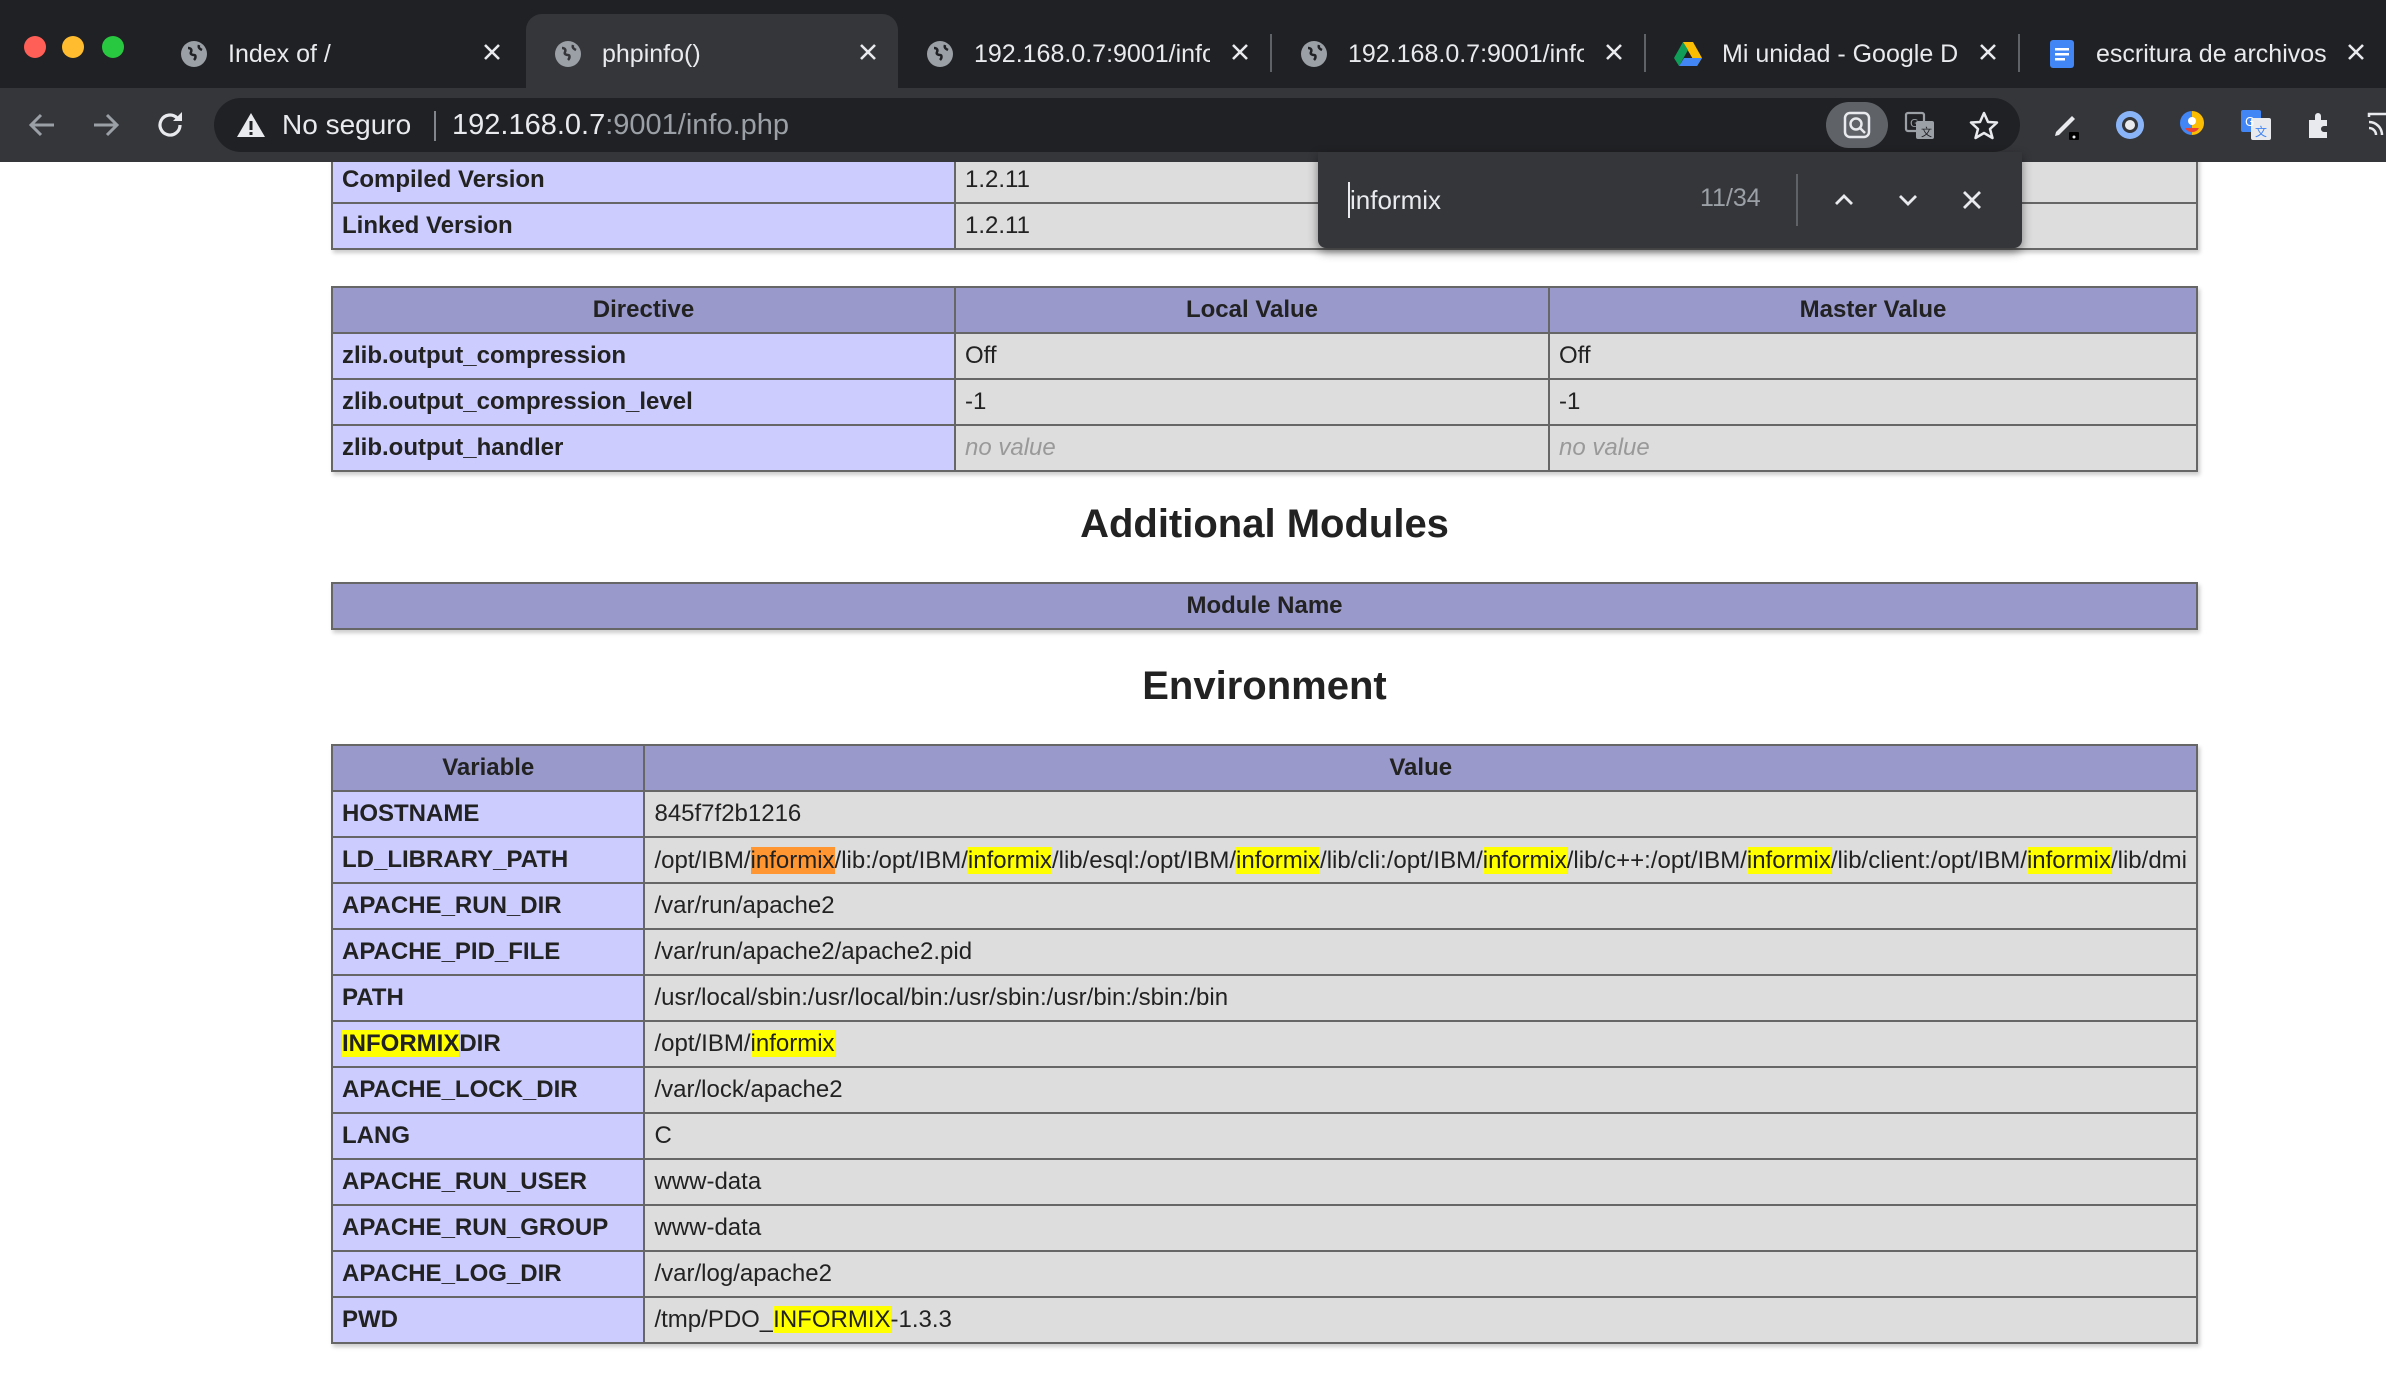  I want to click on table-row: PWD/tmp/PDO_INFORMIX-1.3.3, so click(1264, 1320).